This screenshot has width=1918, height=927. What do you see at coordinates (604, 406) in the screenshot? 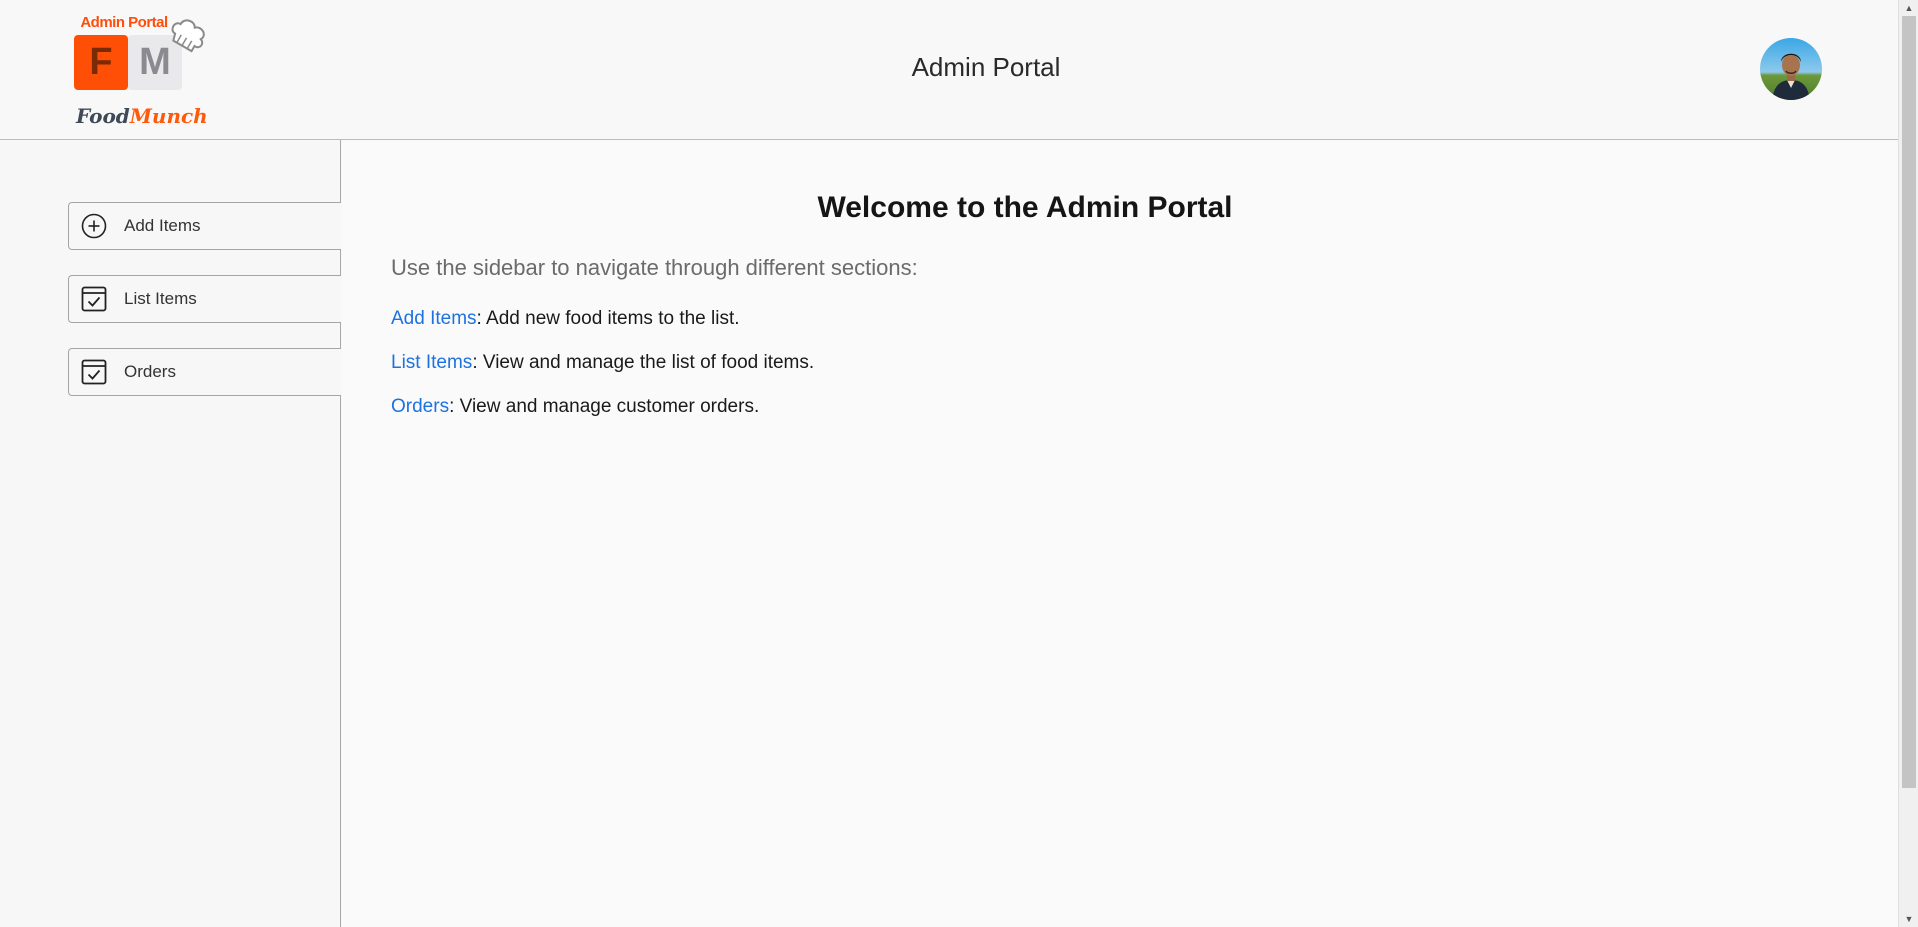
I see `info-line-text: : View and manage customer orders.` at bounding box center [604, 406].